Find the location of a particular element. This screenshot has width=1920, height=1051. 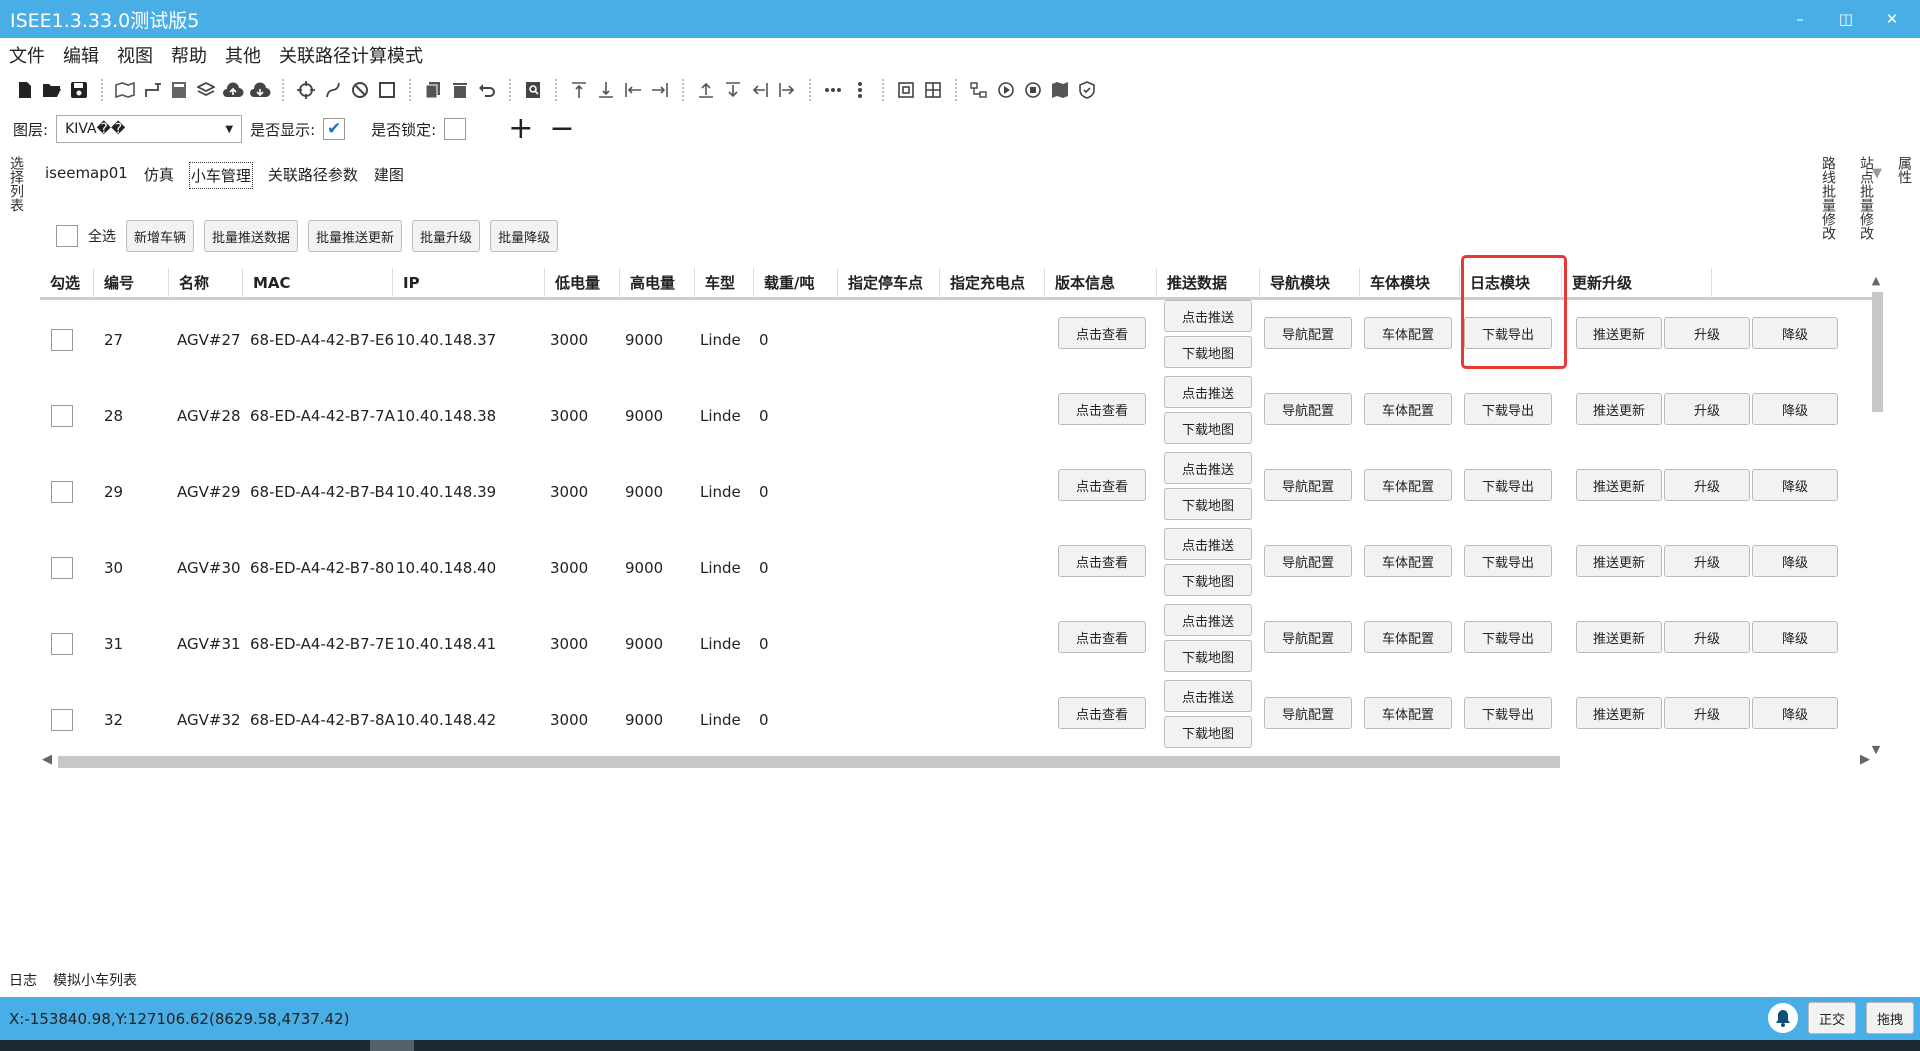

menu-path-calc-mode: 关联路径计算模式 is located at coordinates (351, 55).